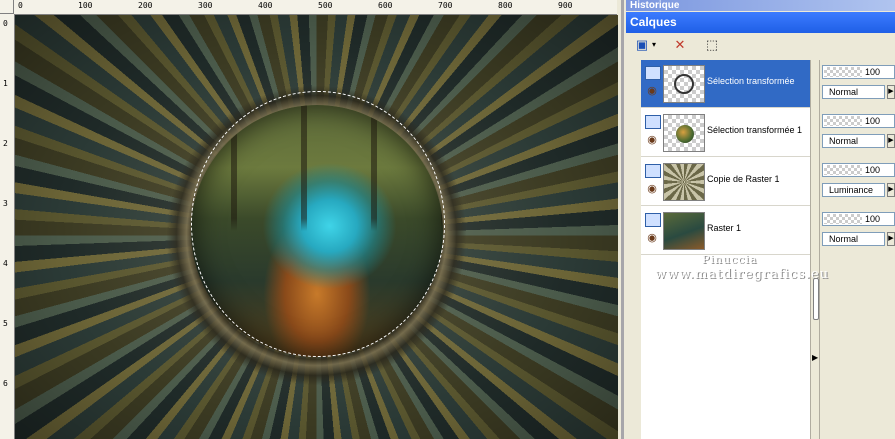 Image resolution: width=895 pixels, height=439 pixels. What do you see at coordinates (755, 130) in the screenshot?
I see `layer-name: Sélection transformée 1` at bounding box center [755, 130].